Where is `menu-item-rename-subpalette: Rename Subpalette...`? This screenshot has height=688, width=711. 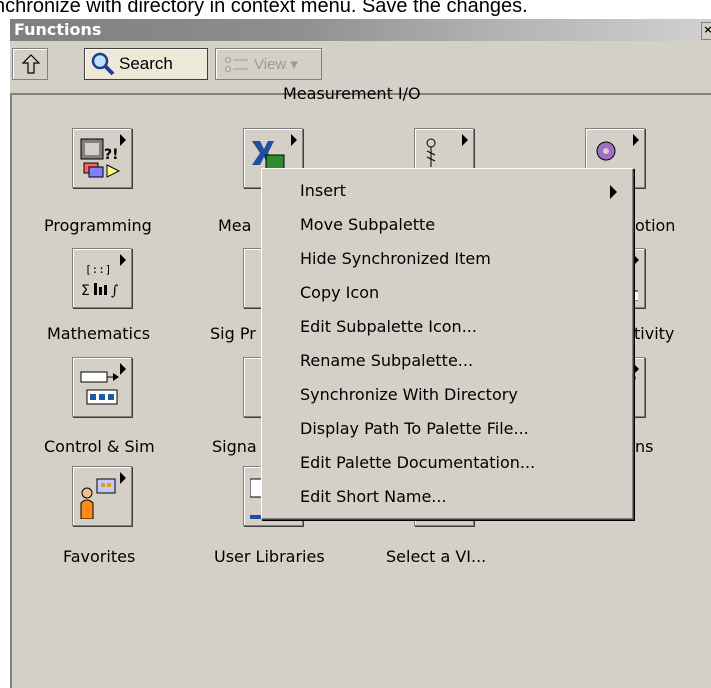
menu-item-rename-subpalette: Rename Subpalette... is located at coordinates (386, 360).